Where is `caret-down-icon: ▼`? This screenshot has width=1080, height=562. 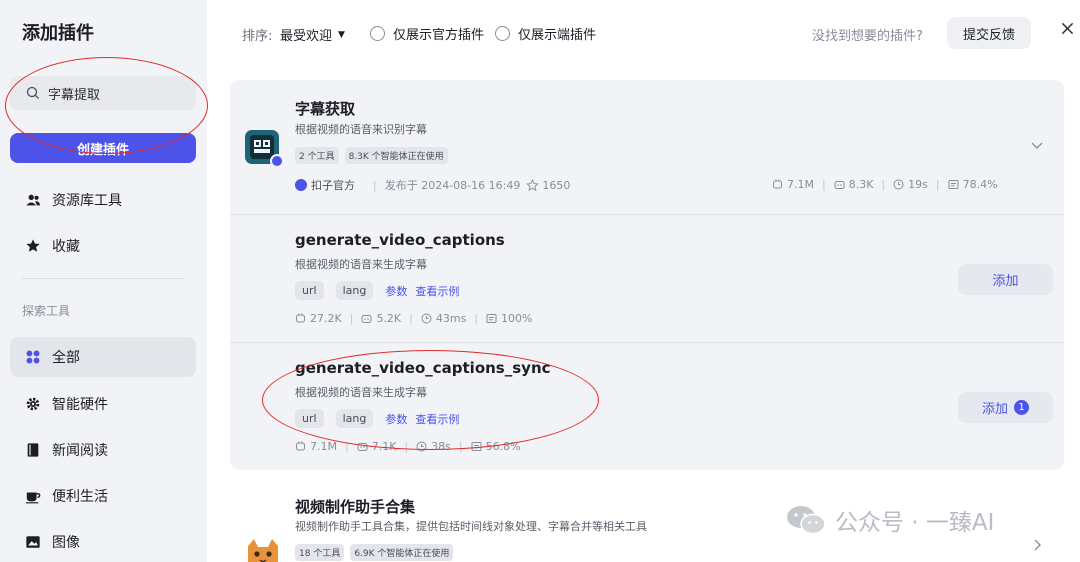
caret-down-icon: ▼ is located at coordinates (341, 34).